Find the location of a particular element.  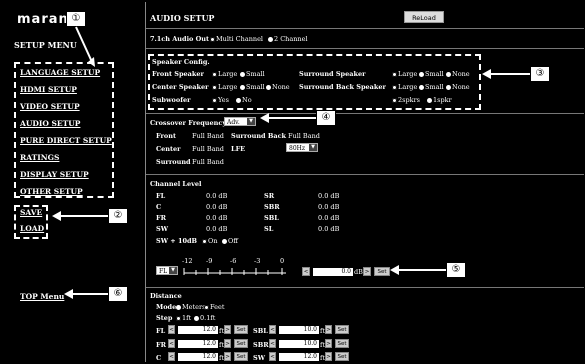

cl-sr-value: 0.0 dB is located at coordinates (329, 196).